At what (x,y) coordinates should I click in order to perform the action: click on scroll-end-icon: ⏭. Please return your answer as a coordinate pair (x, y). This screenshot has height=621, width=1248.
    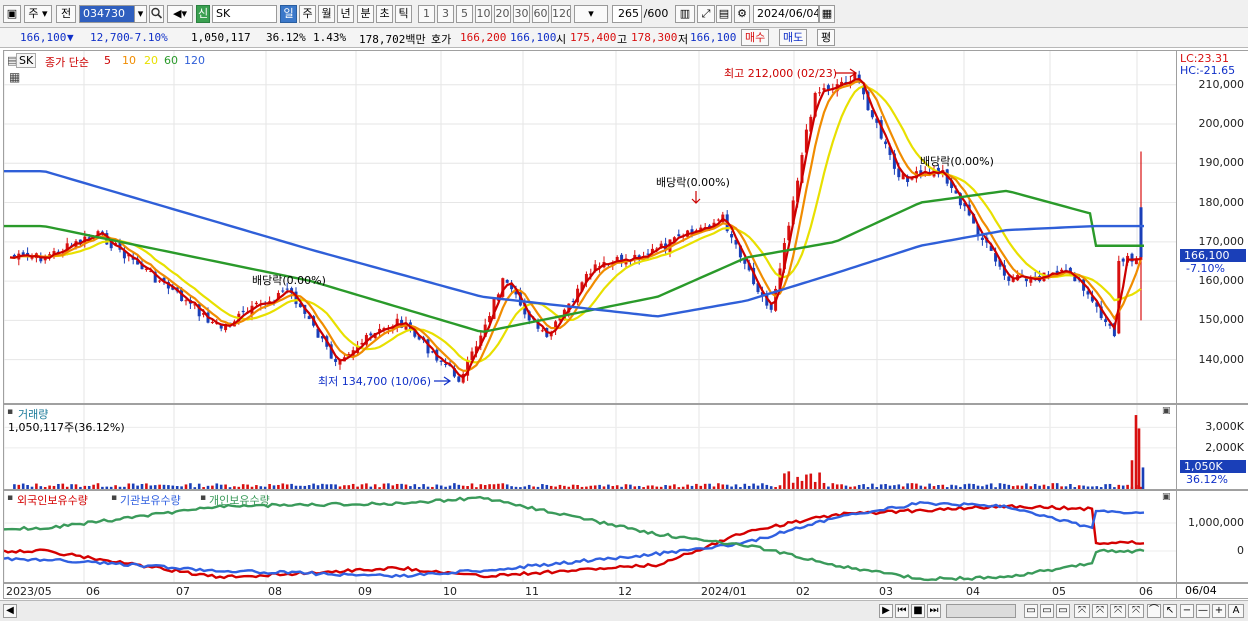
    Looking at the image, I should click on (934, 611).